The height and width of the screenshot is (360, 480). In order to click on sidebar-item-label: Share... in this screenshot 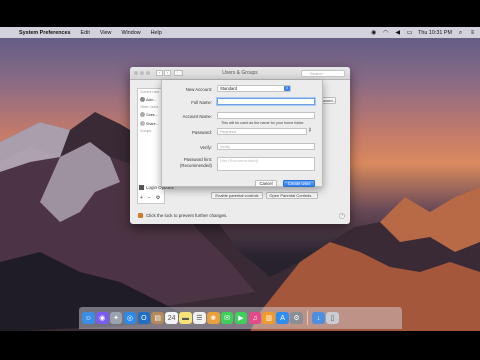, I will do `click(152, 123)`.